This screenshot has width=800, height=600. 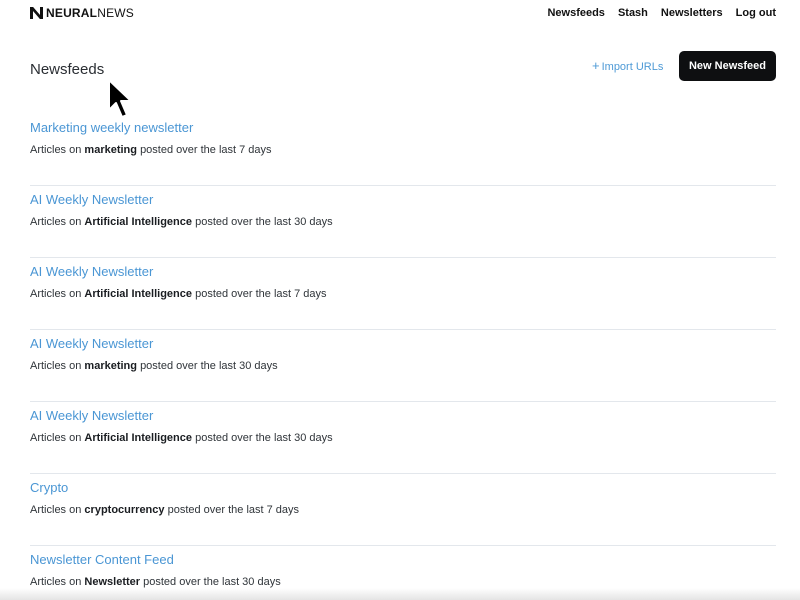 What do you see at coordinates (633, 13) in the screenshot?
I see `nav-link-stash: Stash` at bounding box center [633, 13].